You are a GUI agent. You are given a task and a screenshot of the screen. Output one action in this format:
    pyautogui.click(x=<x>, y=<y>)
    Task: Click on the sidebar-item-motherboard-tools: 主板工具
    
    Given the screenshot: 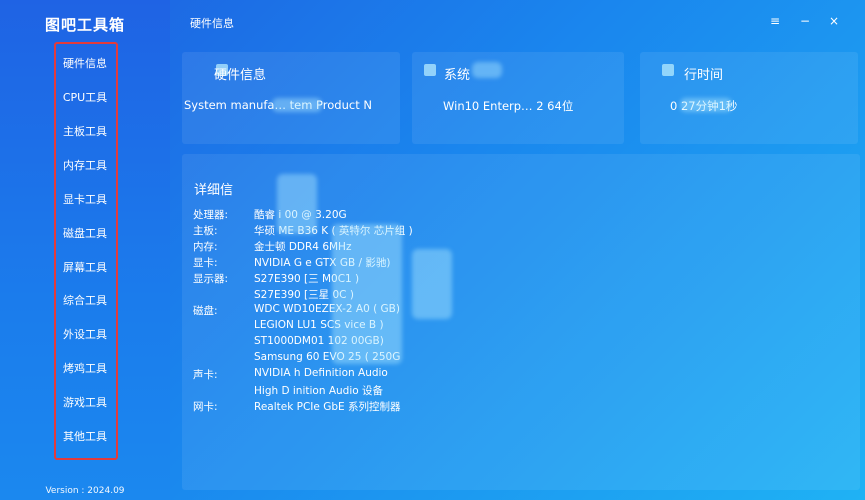 What is the action you would take?
    pyautogui.click(x=85, y=132)
    